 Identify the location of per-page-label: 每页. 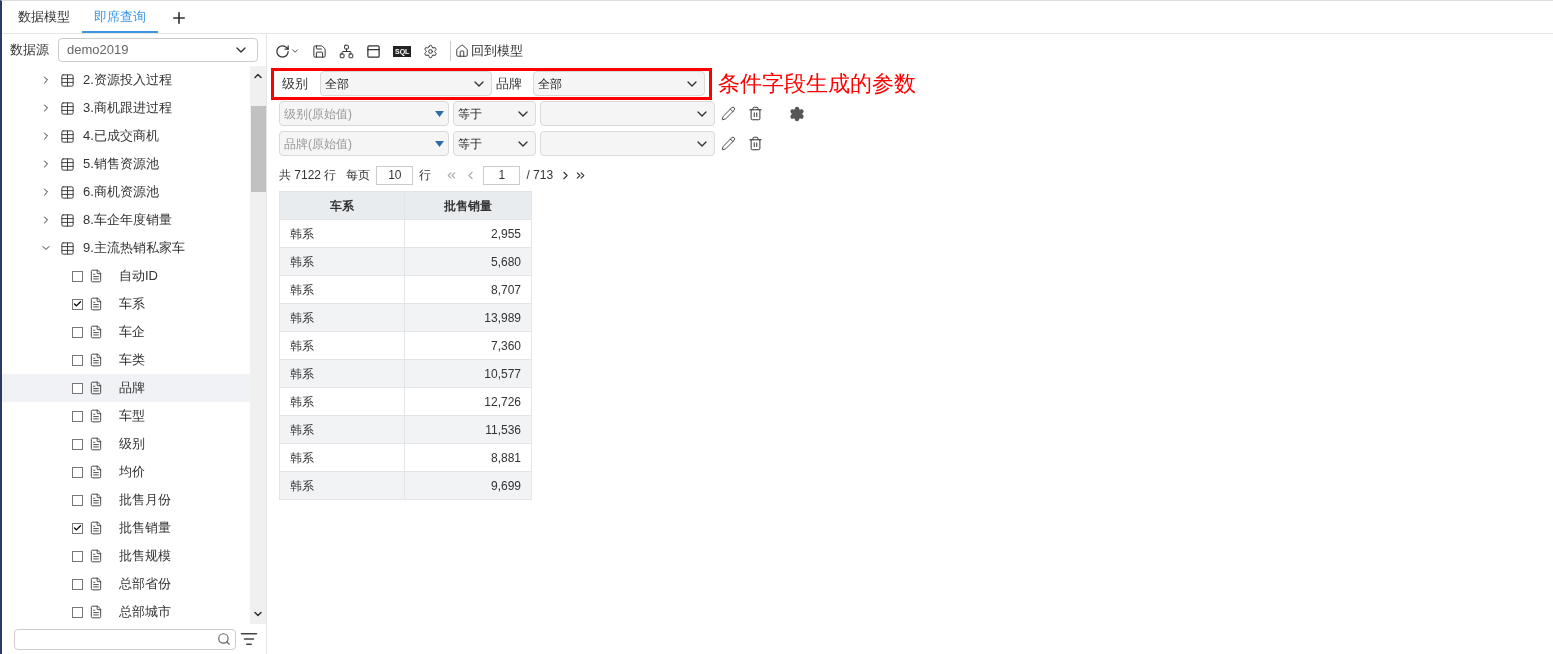
(358, 175).